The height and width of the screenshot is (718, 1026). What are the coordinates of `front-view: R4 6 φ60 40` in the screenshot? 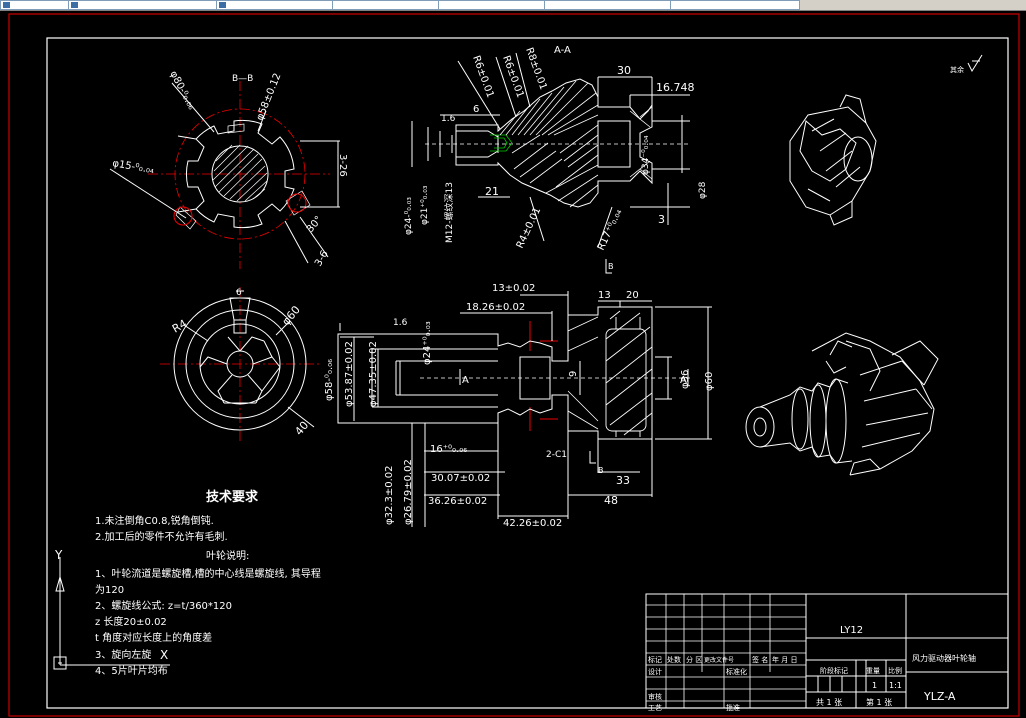 It's located at (240, 364).